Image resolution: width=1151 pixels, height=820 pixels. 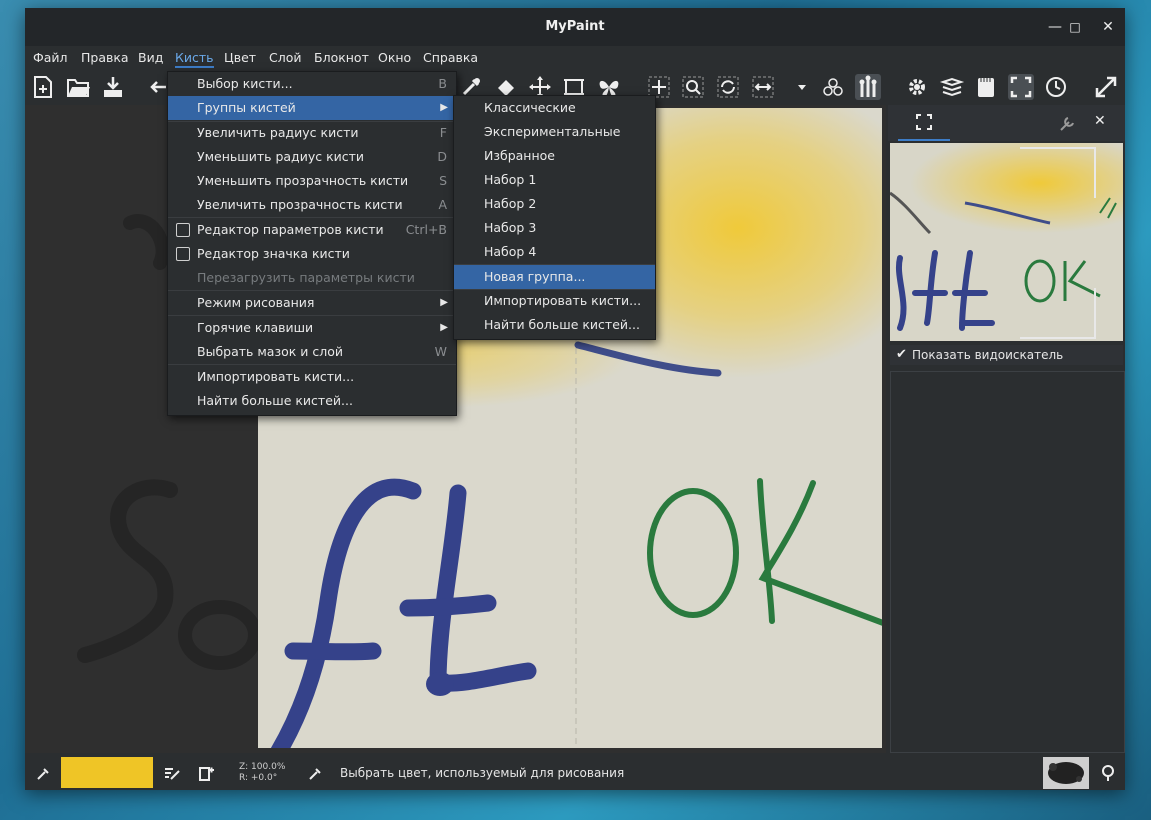 I want to click on maximize-icon: □, so click(x=1075, y=27).